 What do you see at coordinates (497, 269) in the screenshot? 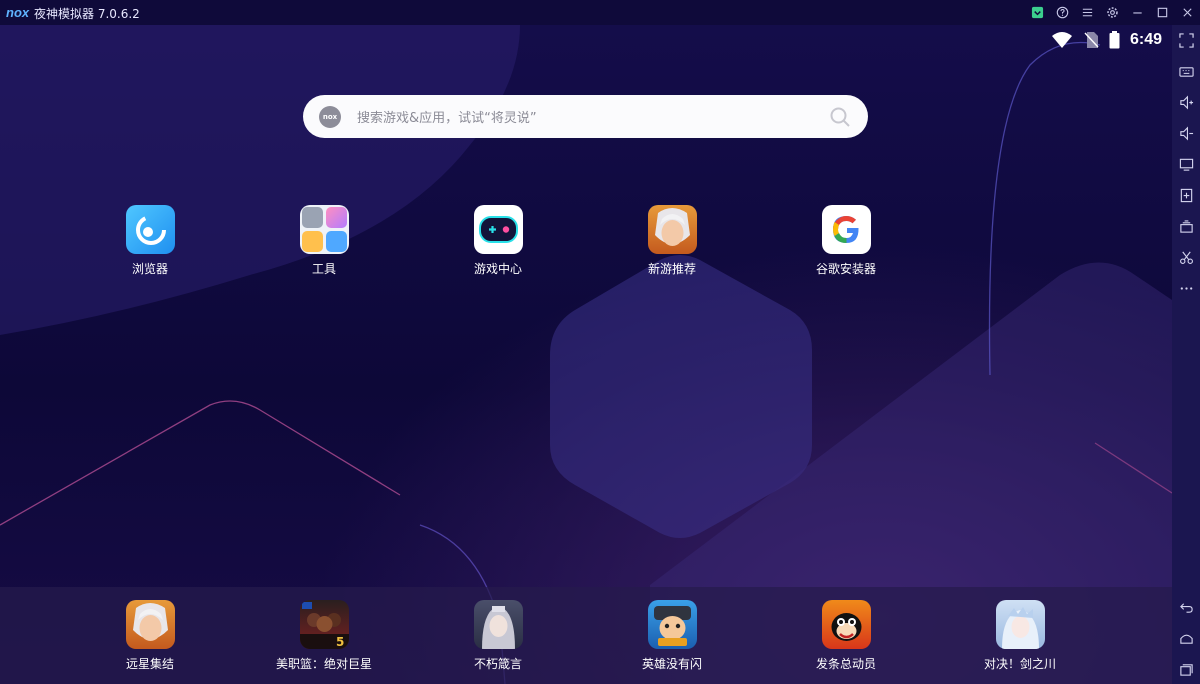
I see `app-label: 游戏中心` at bounding box center [497, 269].